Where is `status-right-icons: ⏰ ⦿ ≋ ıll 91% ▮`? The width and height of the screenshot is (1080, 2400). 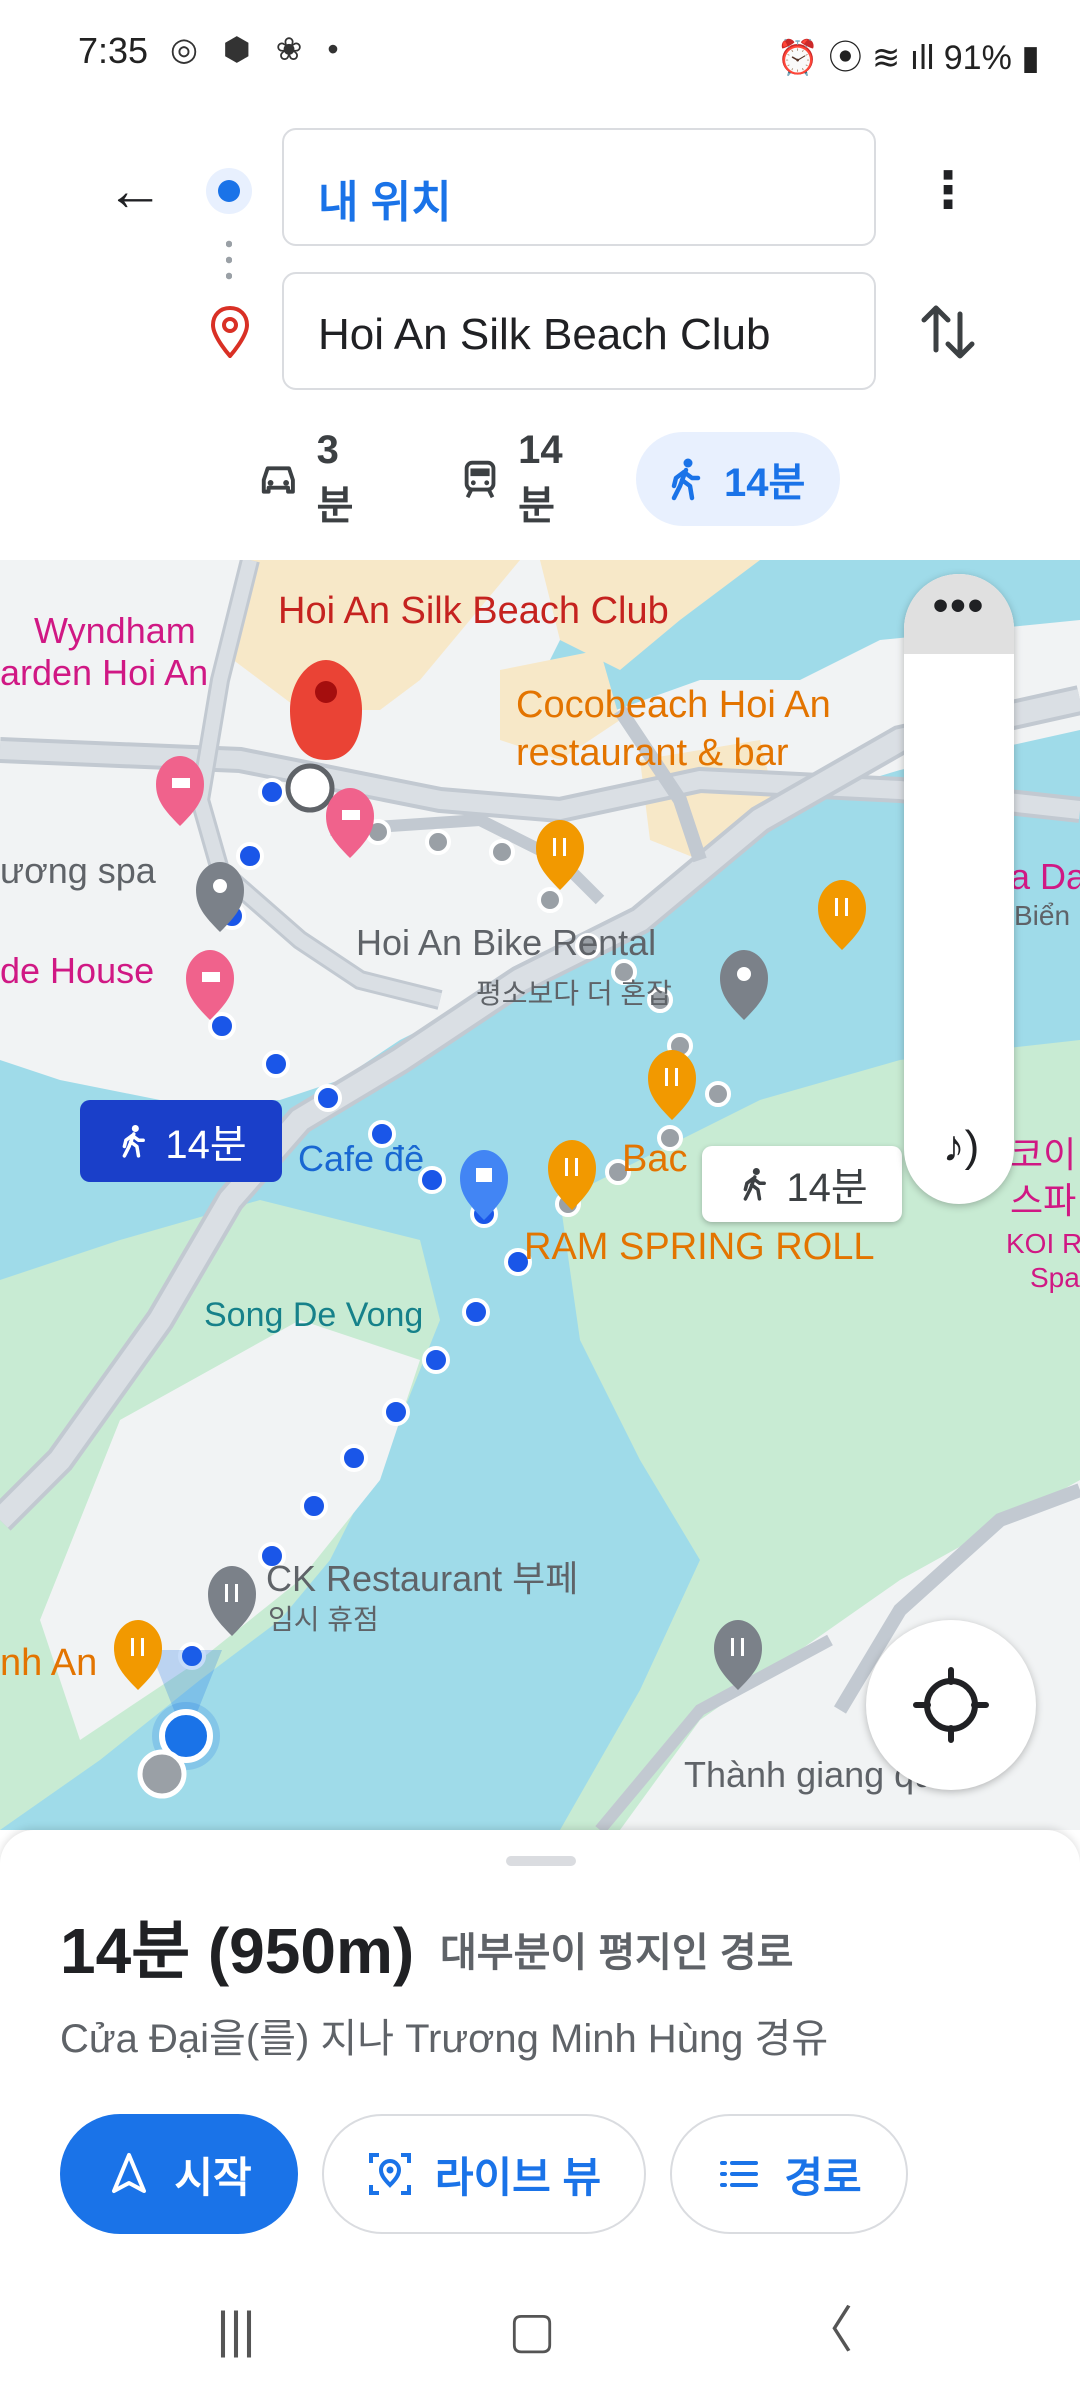 status-right-icons: ⏰ ⦿ ≋ ıll 91% ▮ is located at coordinates (908, 54).